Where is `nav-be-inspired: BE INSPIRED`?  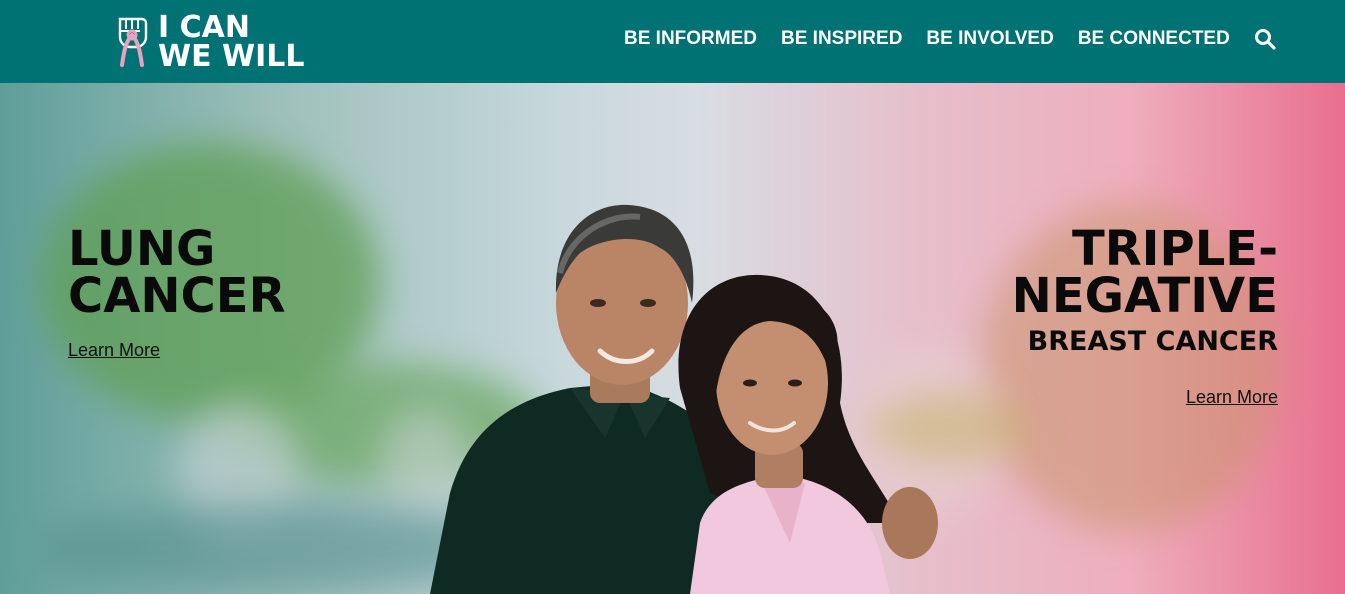
nav-be-inspired: BE INSPIRED is located at coordinates (841, 39).